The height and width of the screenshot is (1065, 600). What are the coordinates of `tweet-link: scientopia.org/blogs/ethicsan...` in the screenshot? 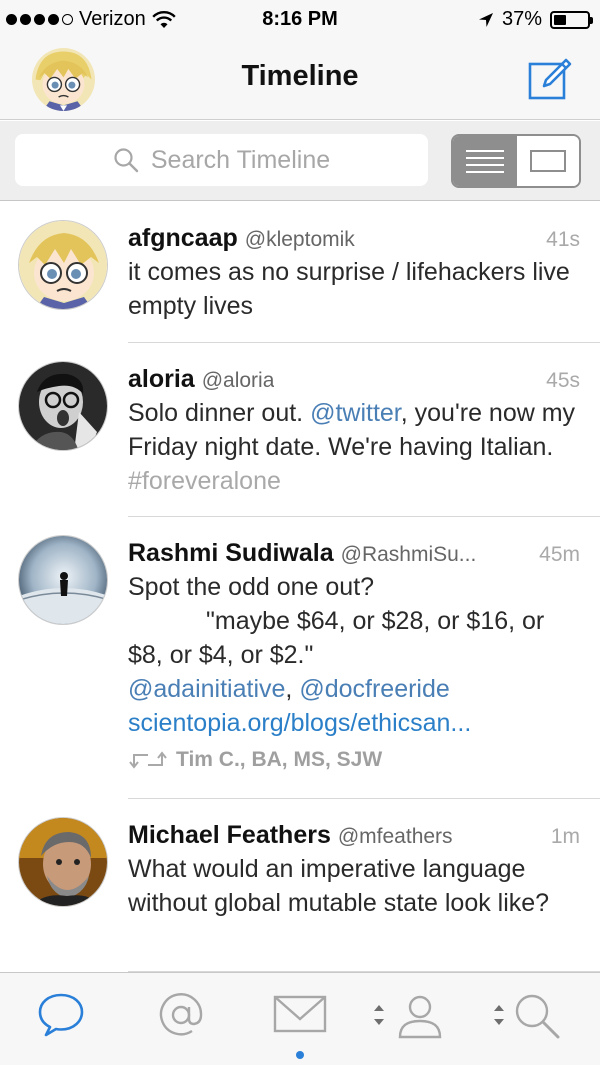 It's located at (354, 723).